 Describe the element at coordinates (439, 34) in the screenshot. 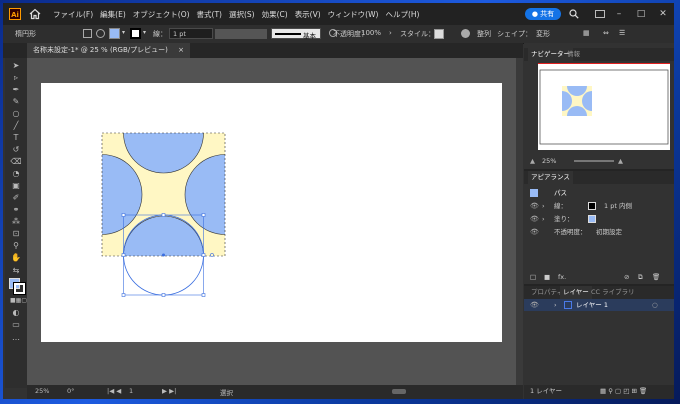

I see `graphic-style-swatch` at that location.